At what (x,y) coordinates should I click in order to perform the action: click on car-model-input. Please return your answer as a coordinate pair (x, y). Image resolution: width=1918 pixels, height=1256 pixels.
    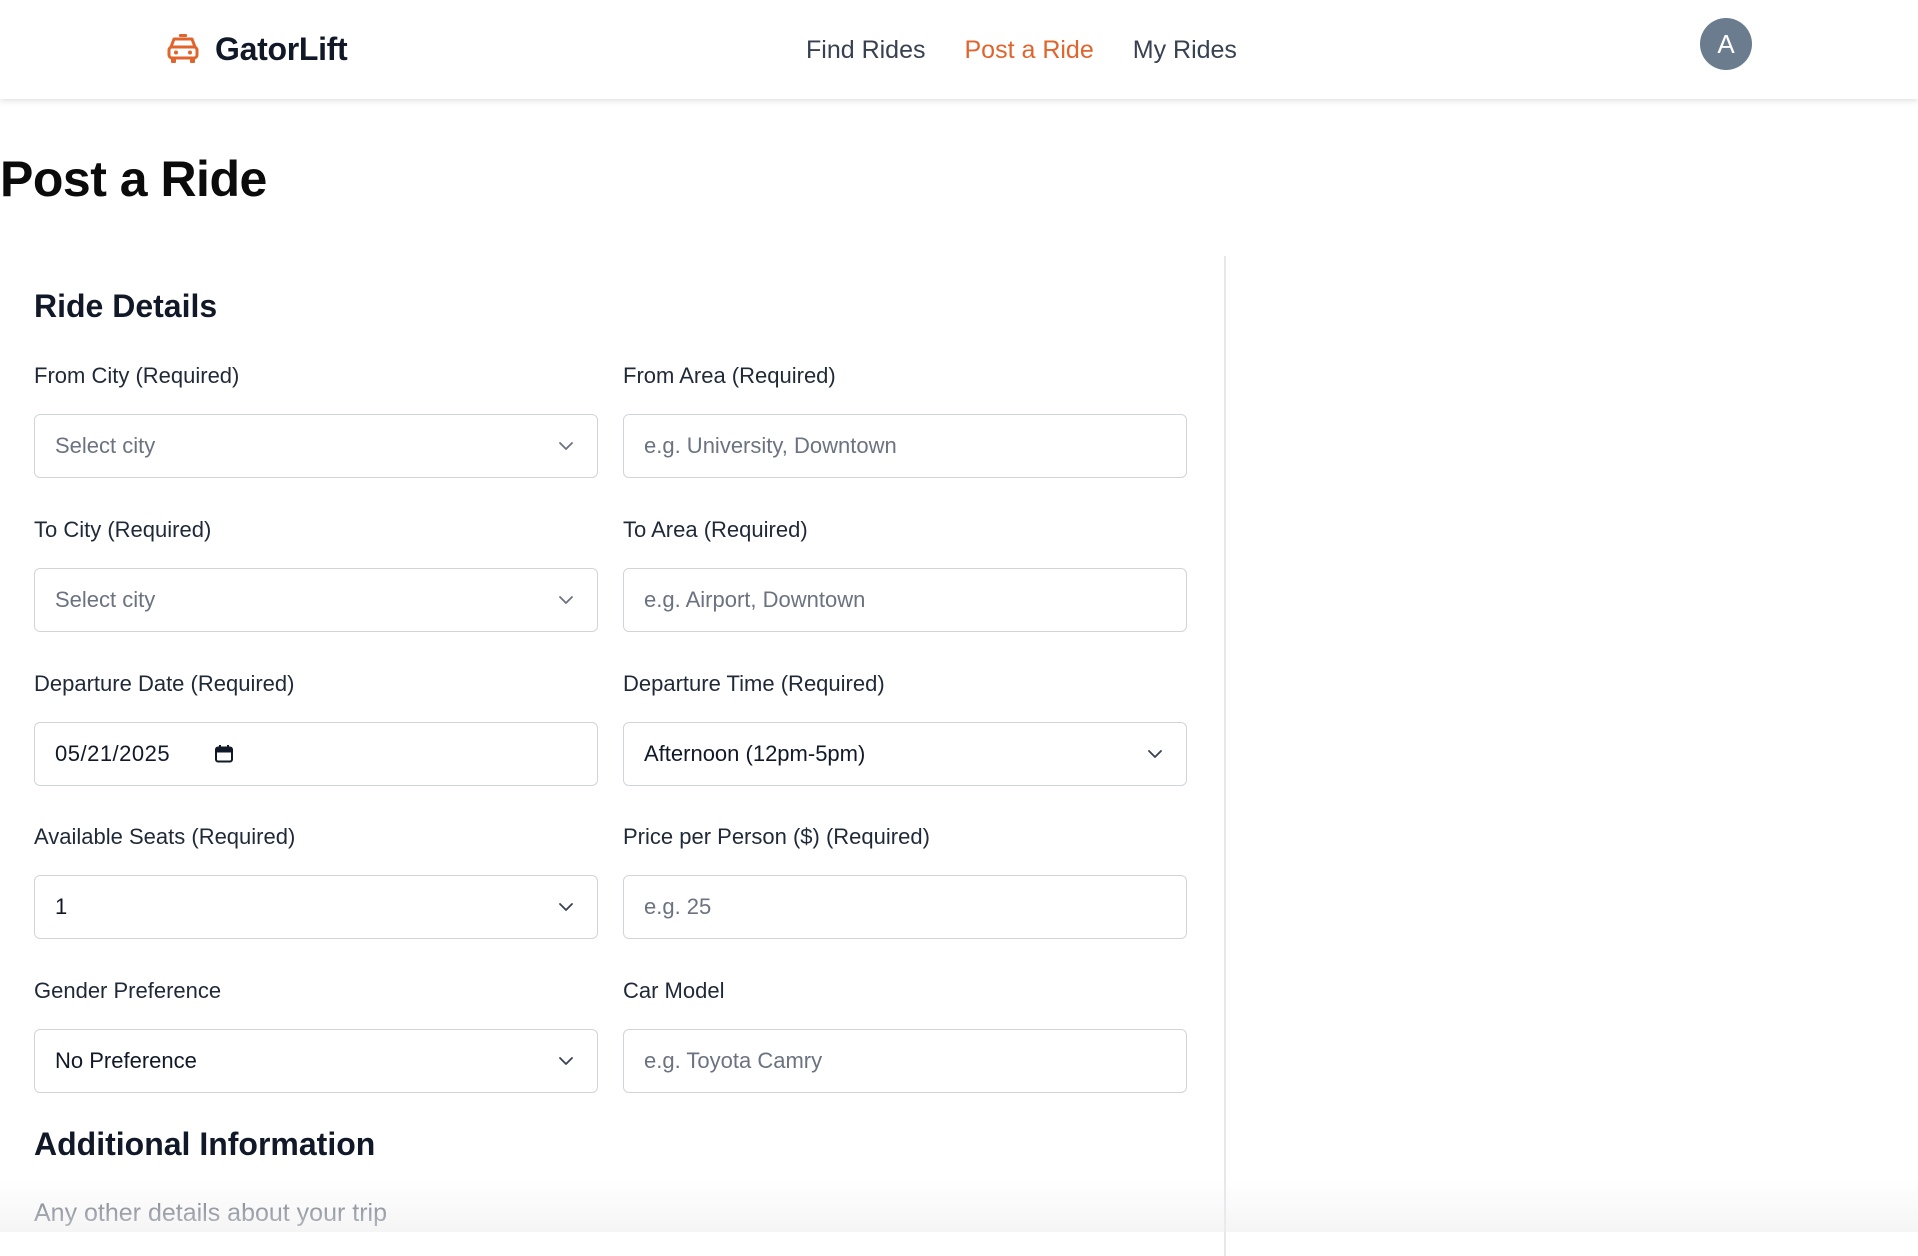
    Looking at the image, I should click on (905, 1061).